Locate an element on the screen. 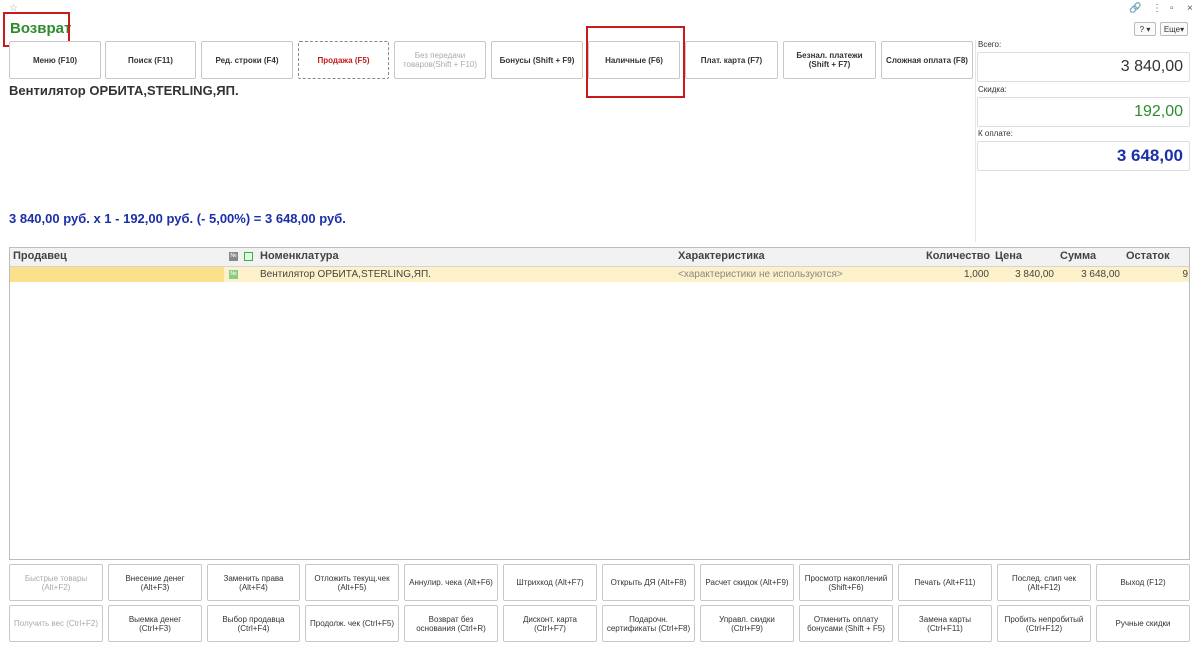 The height and width of the screenshot is (648, 1200). open-drawer-button: Открыть ДЯ (Alt+F8) is located at coordinates (648, 582).